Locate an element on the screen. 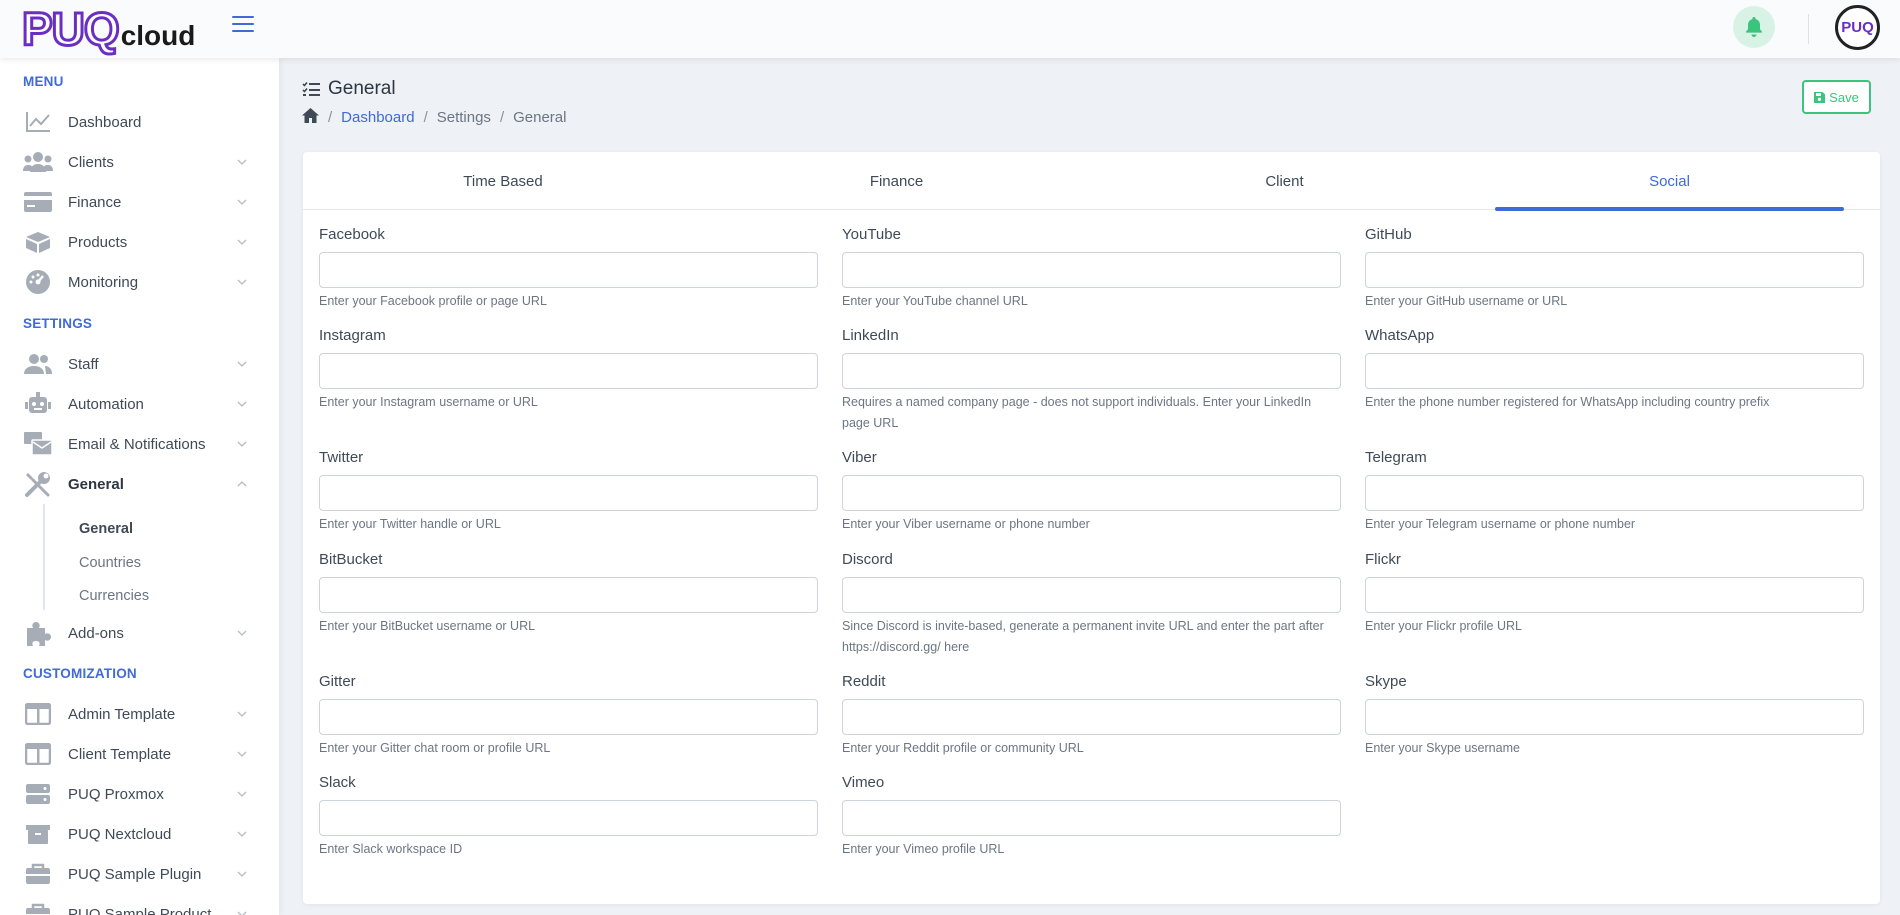 The image size is (1900, 915). field-label: Facebook is located at coordinates (352, 234).